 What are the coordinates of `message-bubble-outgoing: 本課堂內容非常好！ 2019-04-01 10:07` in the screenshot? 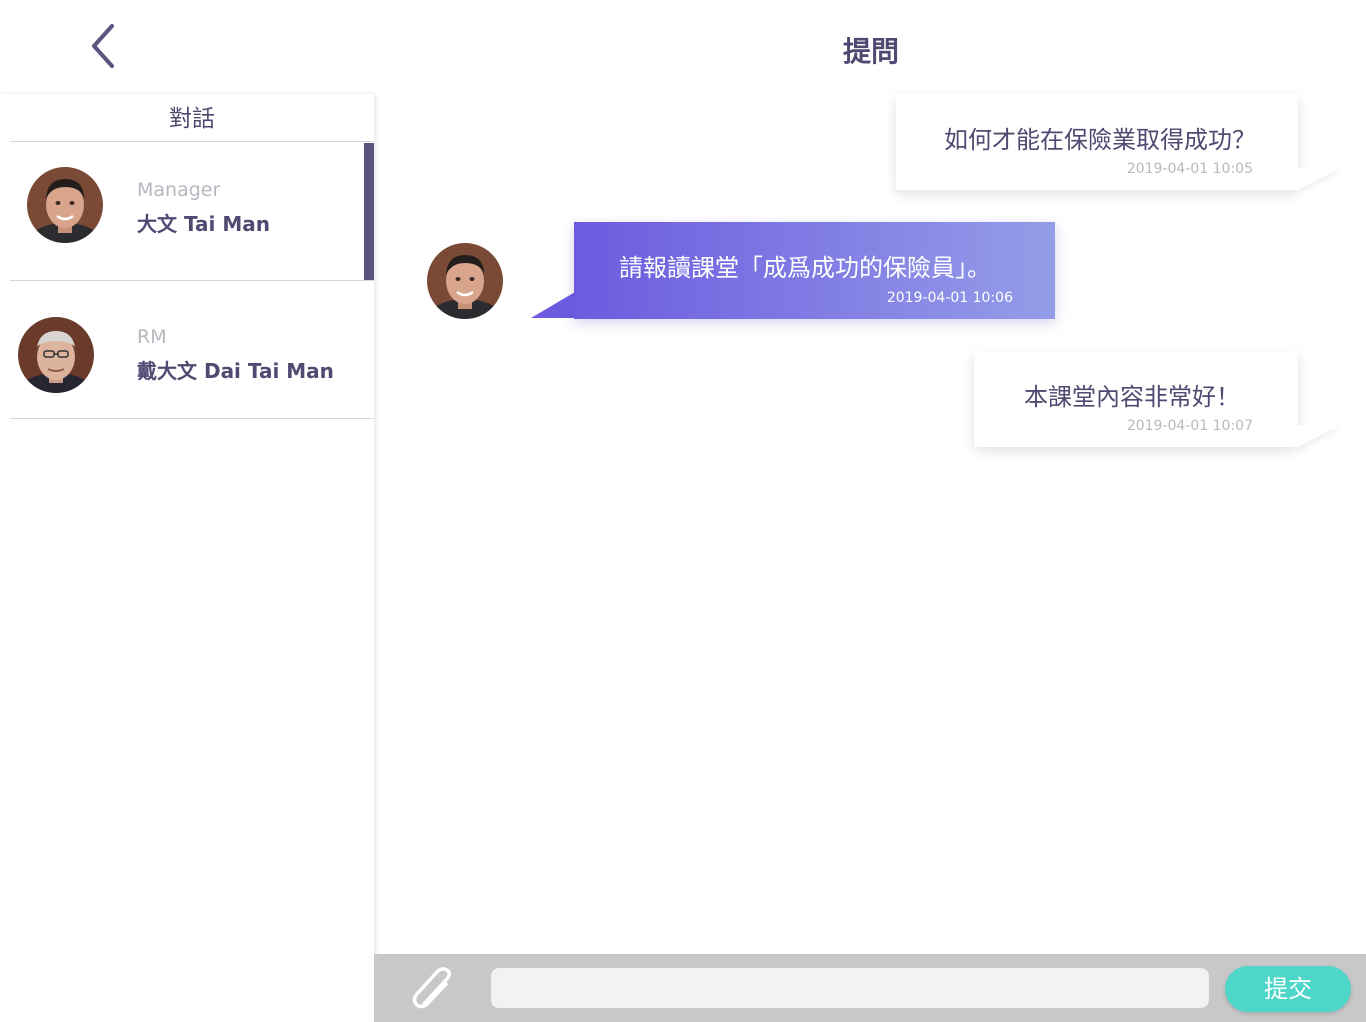 It's located at (1136, 399).